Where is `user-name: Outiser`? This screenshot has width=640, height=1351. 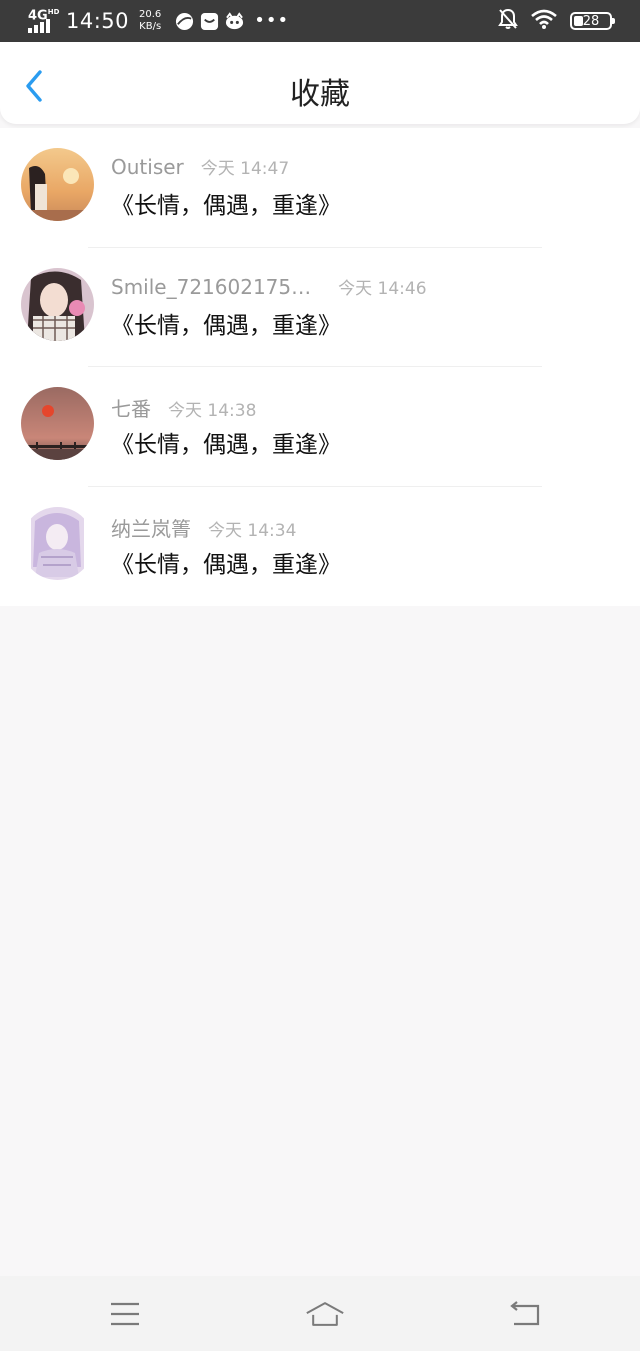 user-name: Outiser is located at coordinates (147, 167).